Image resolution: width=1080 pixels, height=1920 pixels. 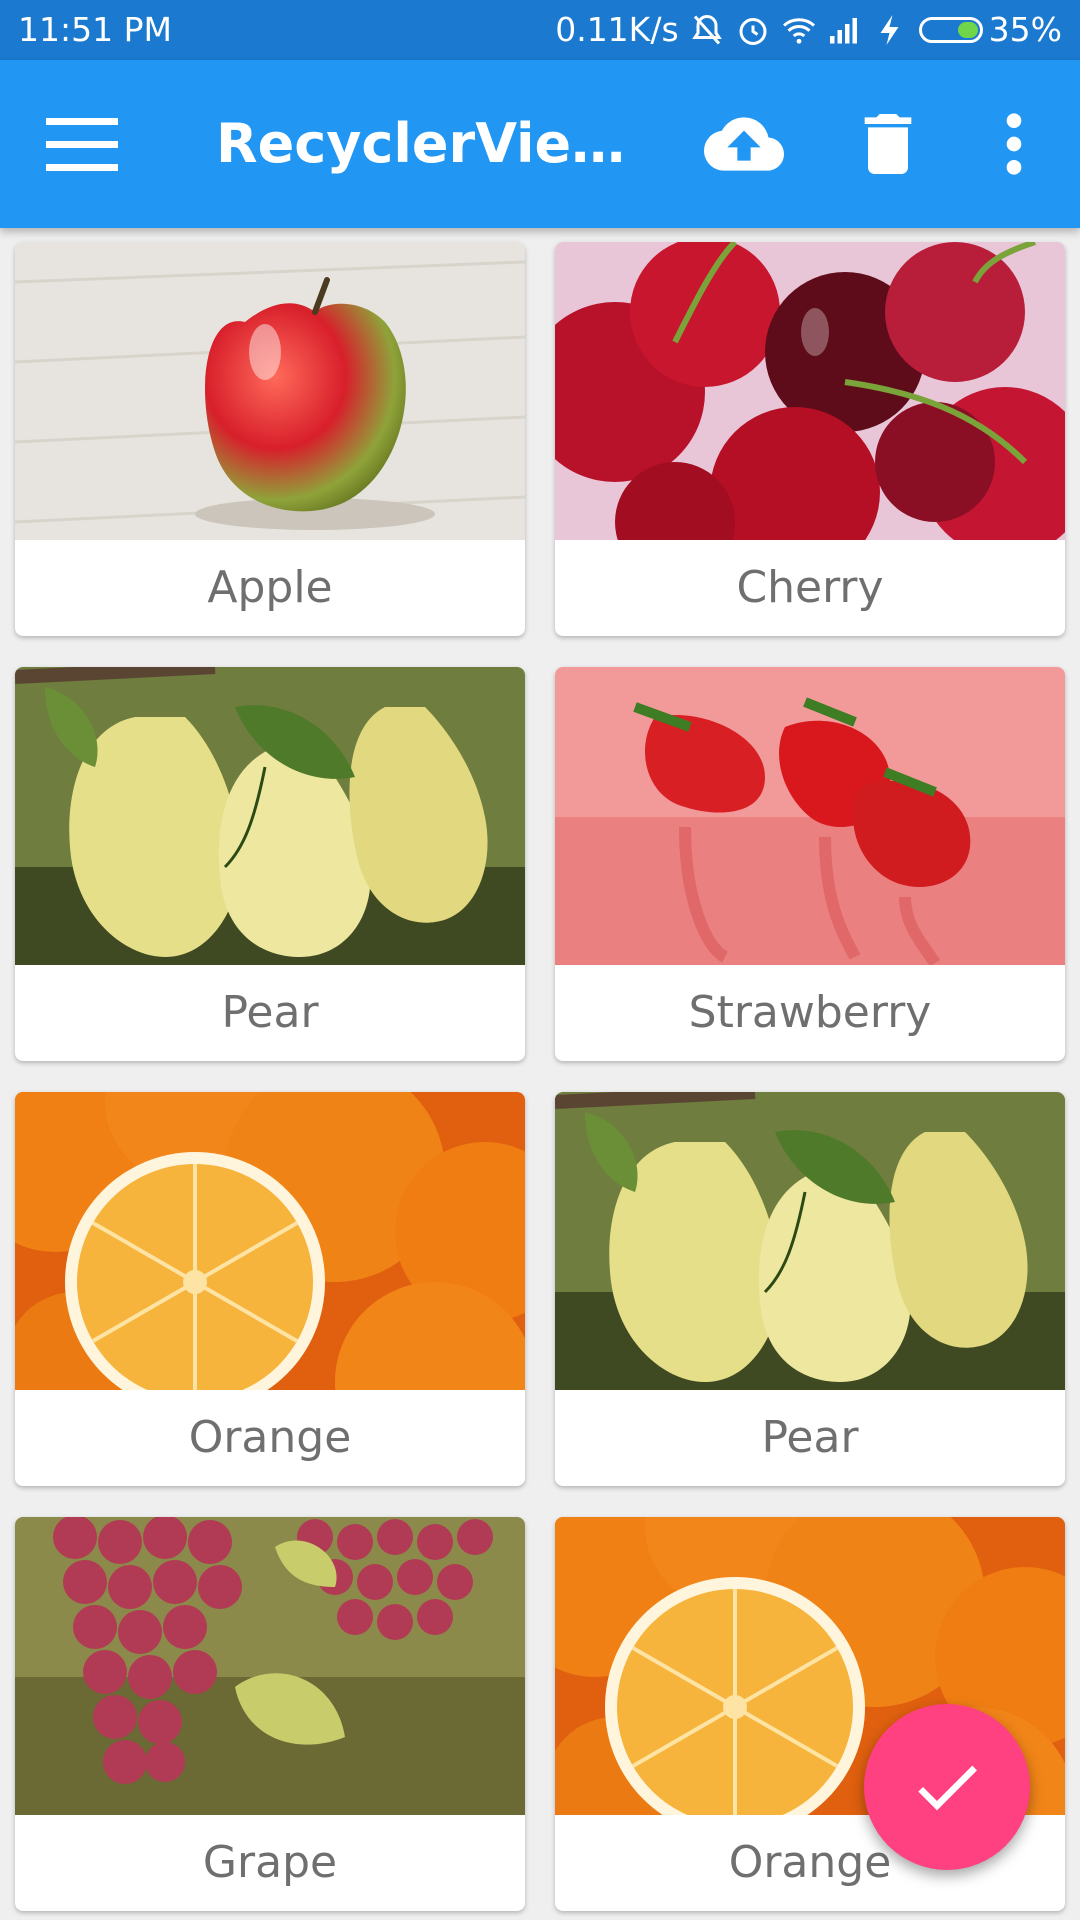 I want to click on delete-icon, so click(x=888, y=144).